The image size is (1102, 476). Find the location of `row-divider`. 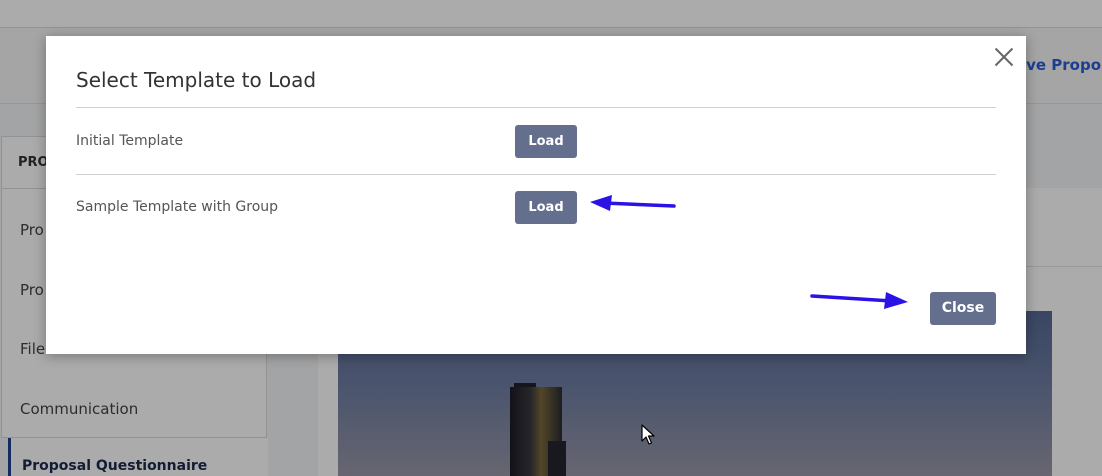

row-divider is located at coordinates (536, 174).